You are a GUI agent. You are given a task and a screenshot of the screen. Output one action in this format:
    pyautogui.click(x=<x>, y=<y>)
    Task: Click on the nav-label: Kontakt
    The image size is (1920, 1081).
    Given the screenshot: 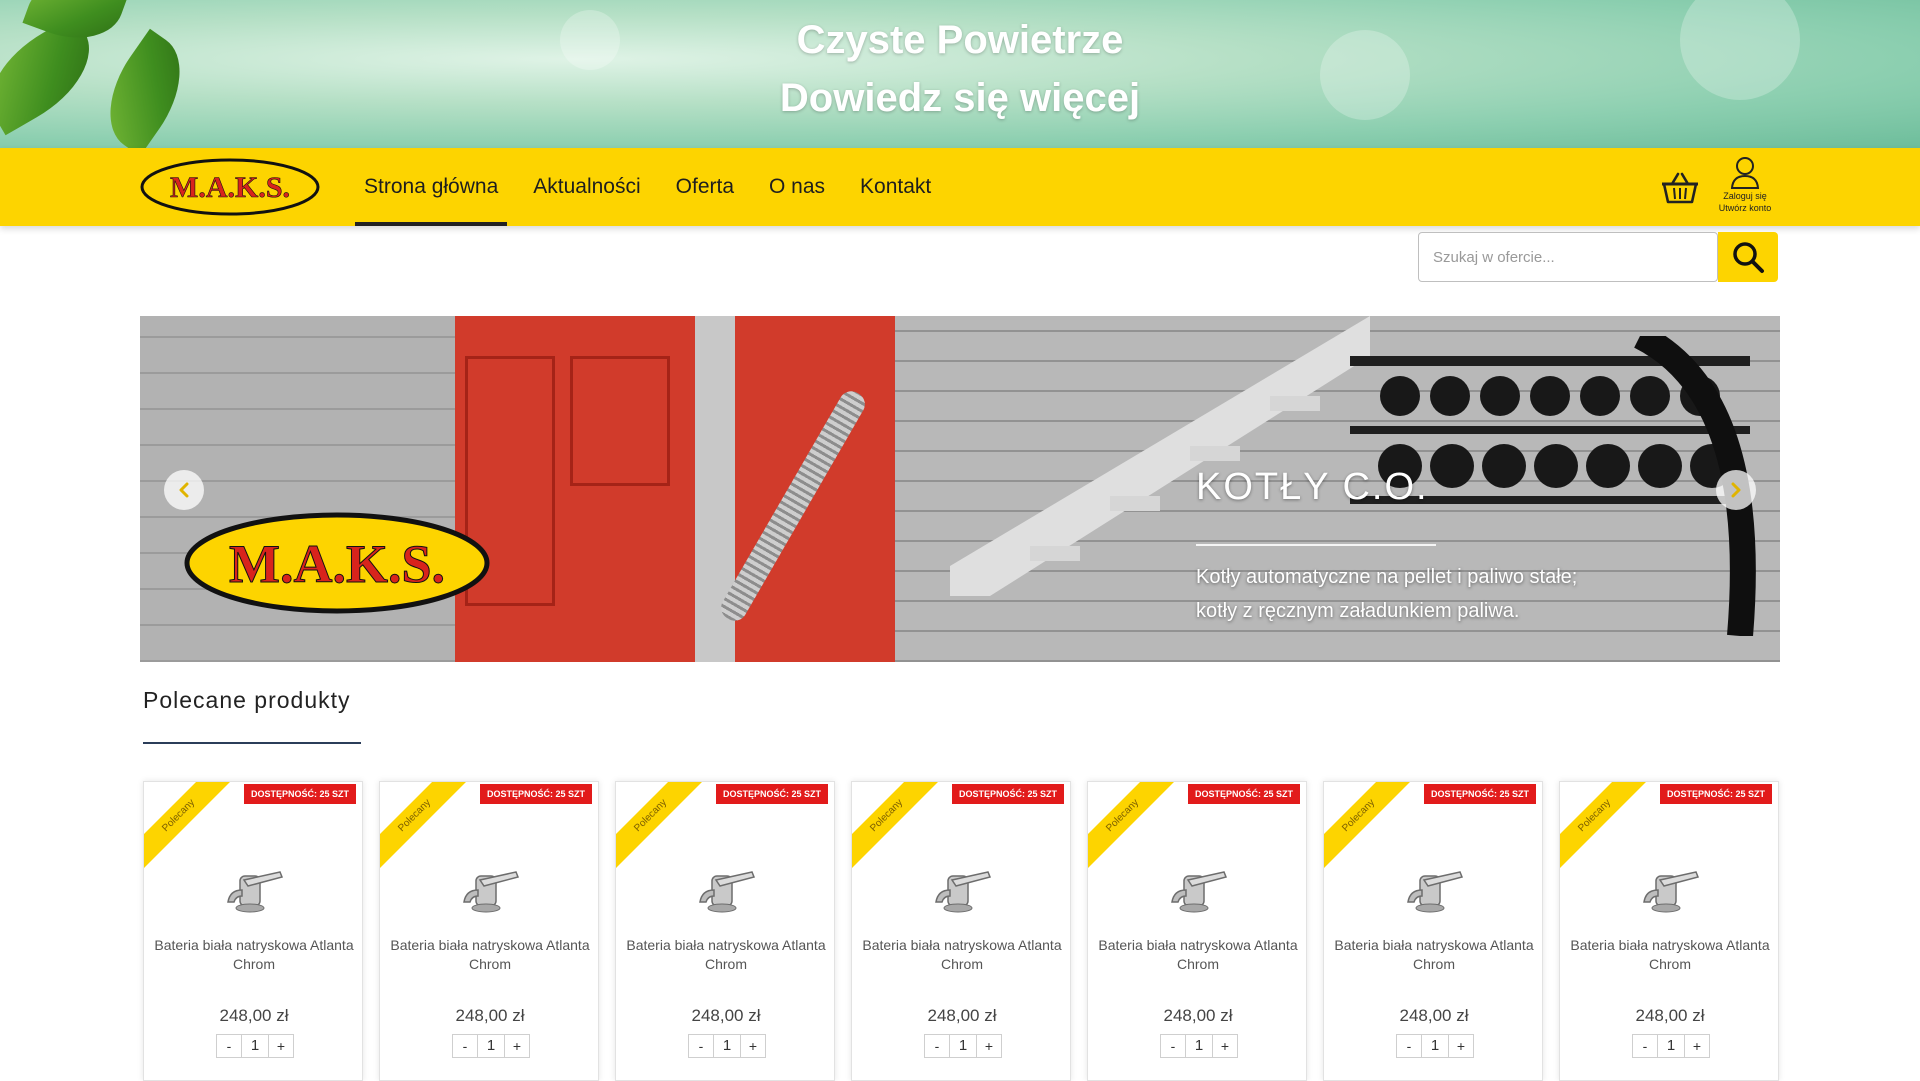 What is the action you would take?
    pyautogui.click(x=896, y=186)
    